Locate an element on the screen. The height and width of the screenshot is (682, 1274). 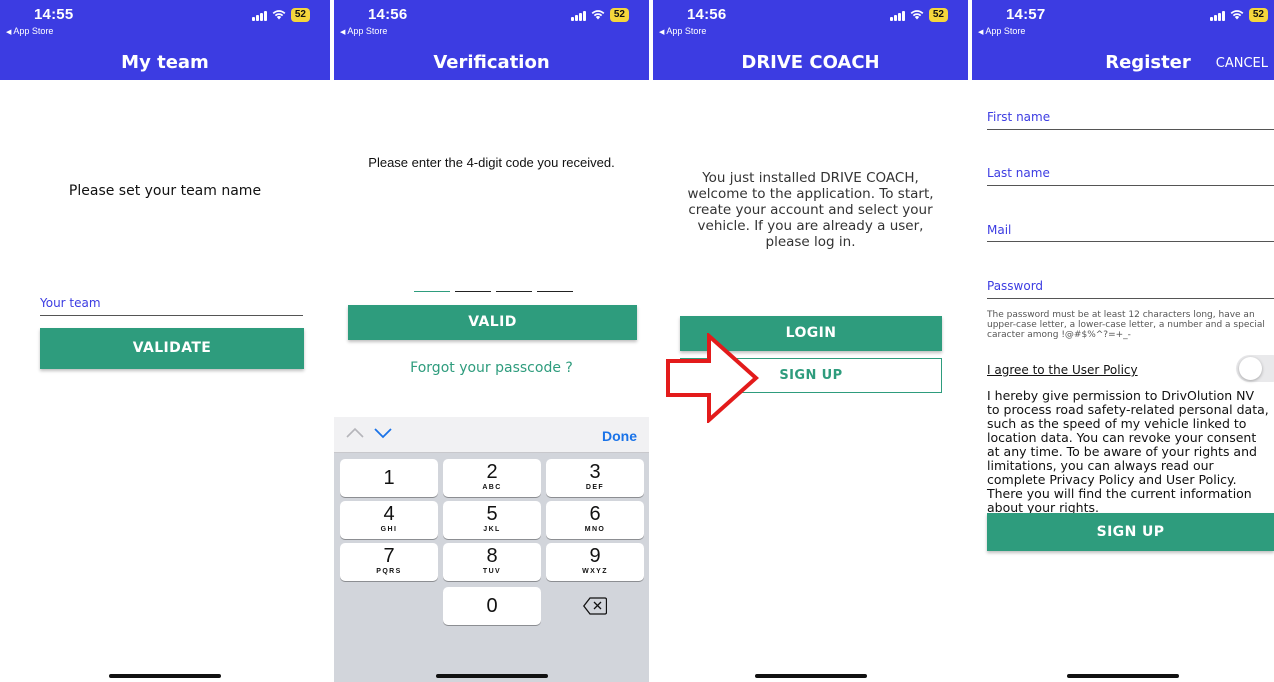
key-4: 4 GHI is located at coordinates (389, 520).